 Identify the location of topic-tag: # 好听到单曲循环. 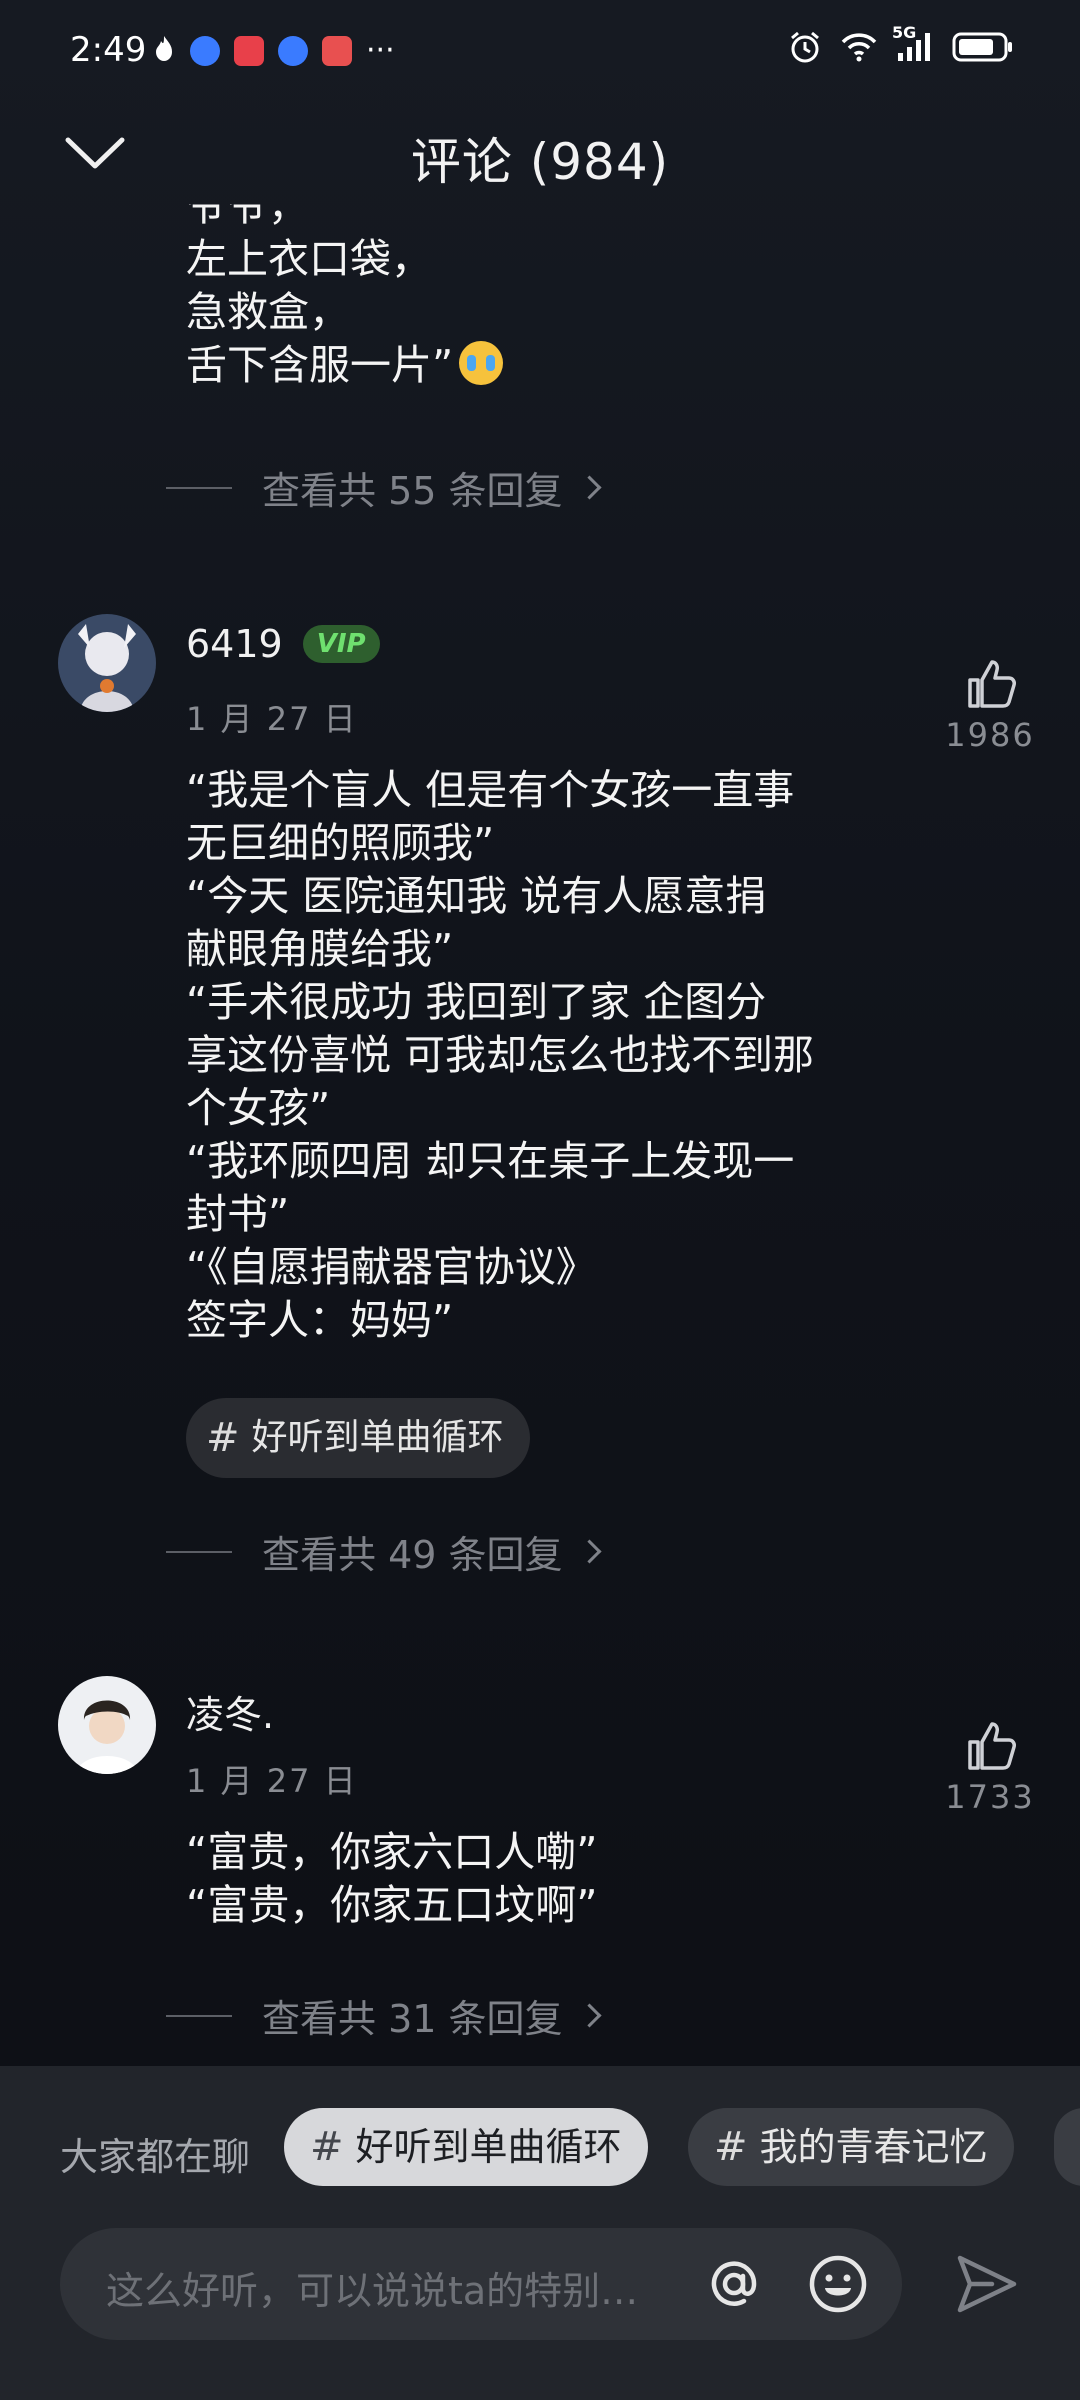
(358, 1438).